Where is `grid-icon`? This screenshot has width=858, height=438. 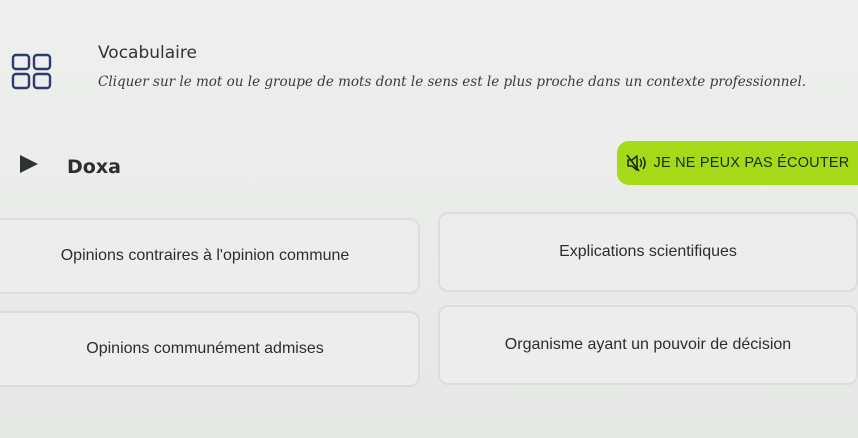
grid-icon is located at coordinates (31, 71).